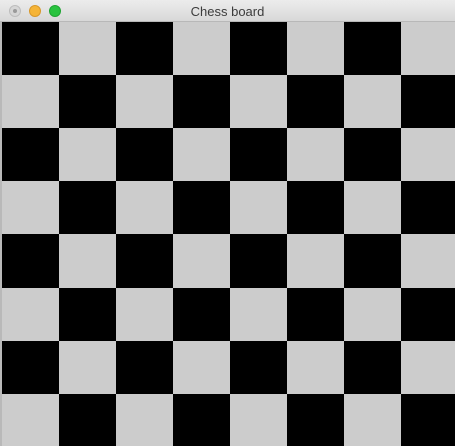  What do you see at coordinates (30, 155) in the screenshot?
I see `board-square-r3-c1` at bounding box center [30, 155].